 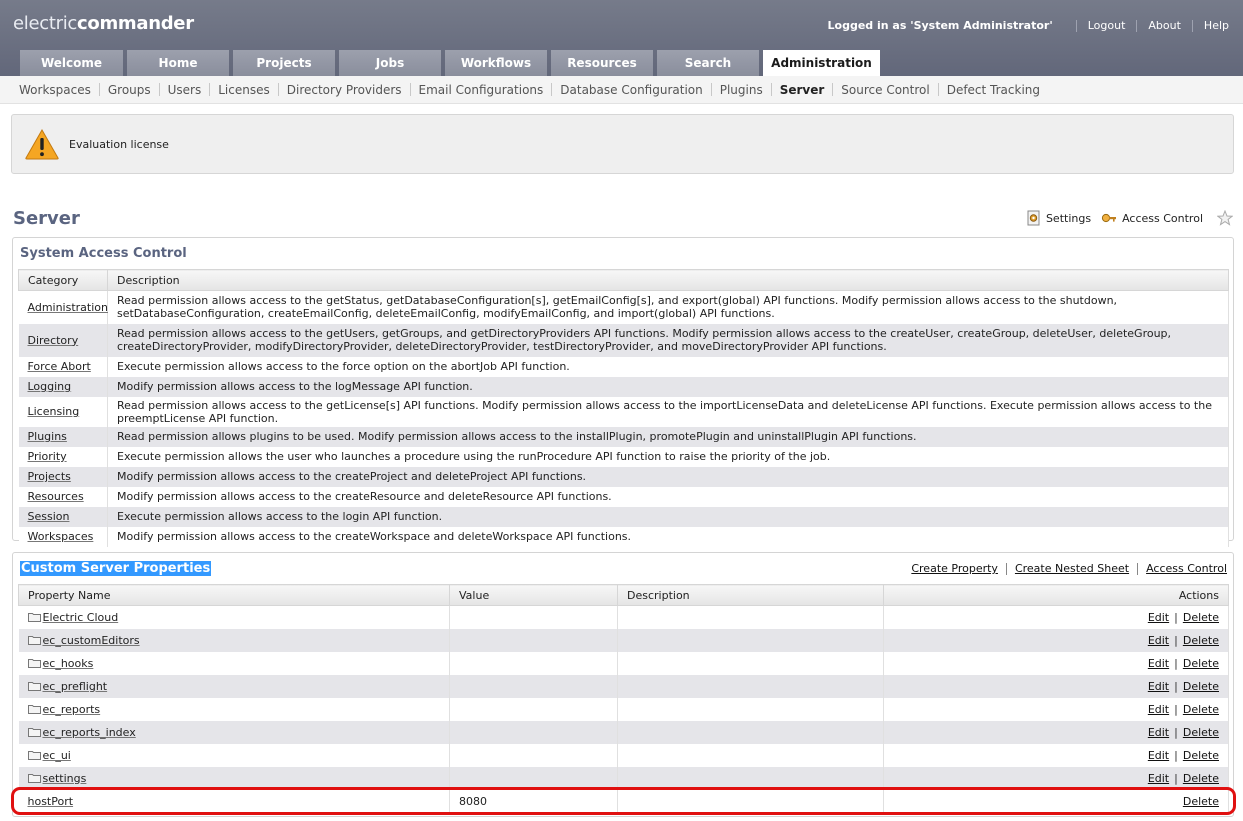 I want to click on property-name-cell: ec_customEditors, so click(x=234, y=640).